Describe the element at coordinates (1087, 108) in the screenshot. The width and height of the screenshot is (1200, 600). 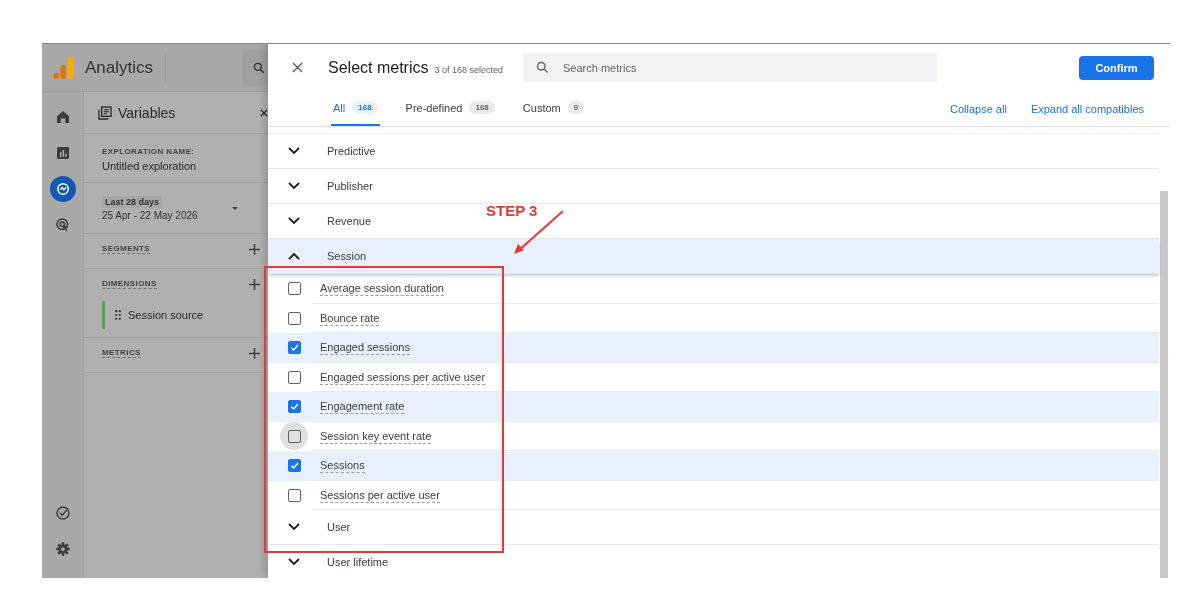
I see `link: Expand all compatibles` at that location.